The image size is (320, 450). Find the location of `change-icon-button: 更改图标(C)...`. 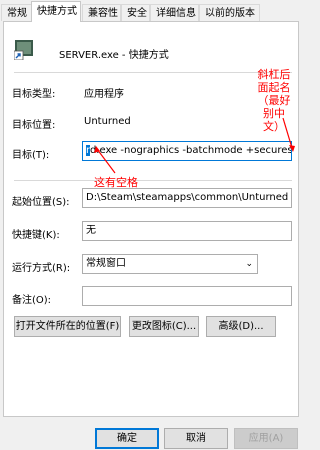

change-icon-button: 更改图标(C)... is located at coordinates (164, 326).